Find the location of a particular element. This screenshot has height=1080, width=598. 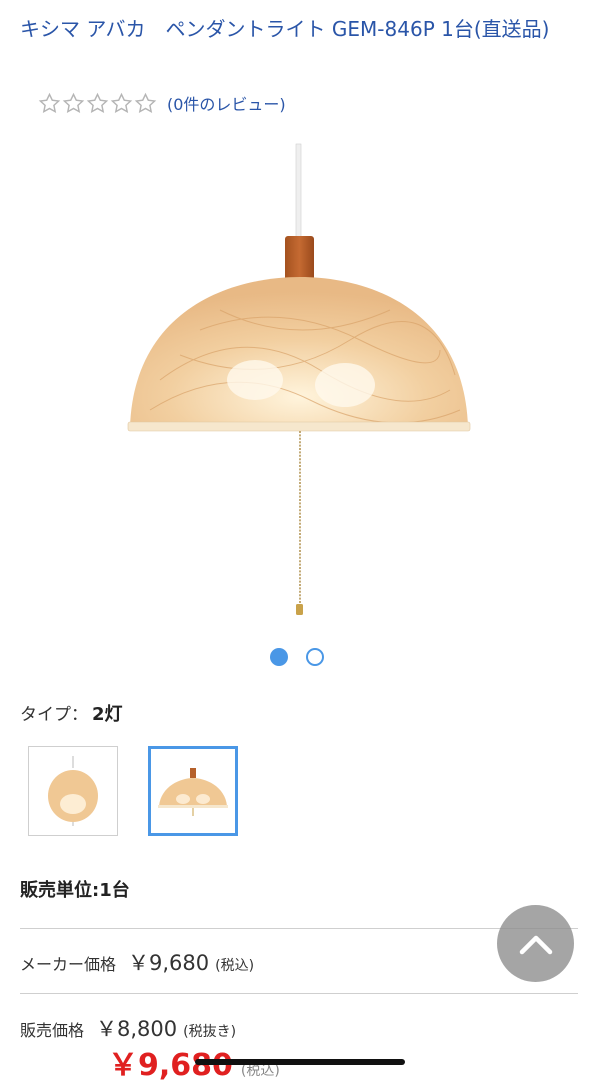

sale-price-label: 販売価格 is located at coordinates (52, 1030).